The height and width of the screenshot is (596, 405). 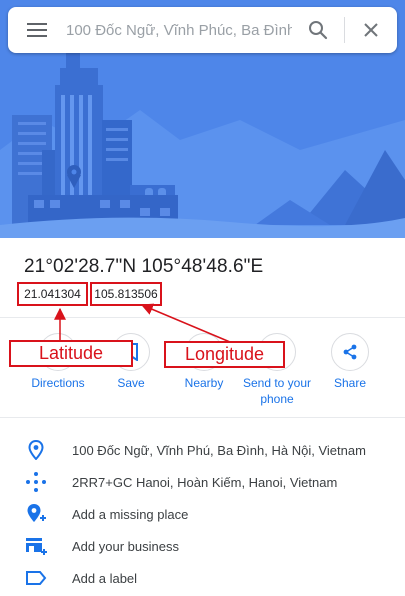 I want to click on directions-label: Directions, so click(x=58, y=383).